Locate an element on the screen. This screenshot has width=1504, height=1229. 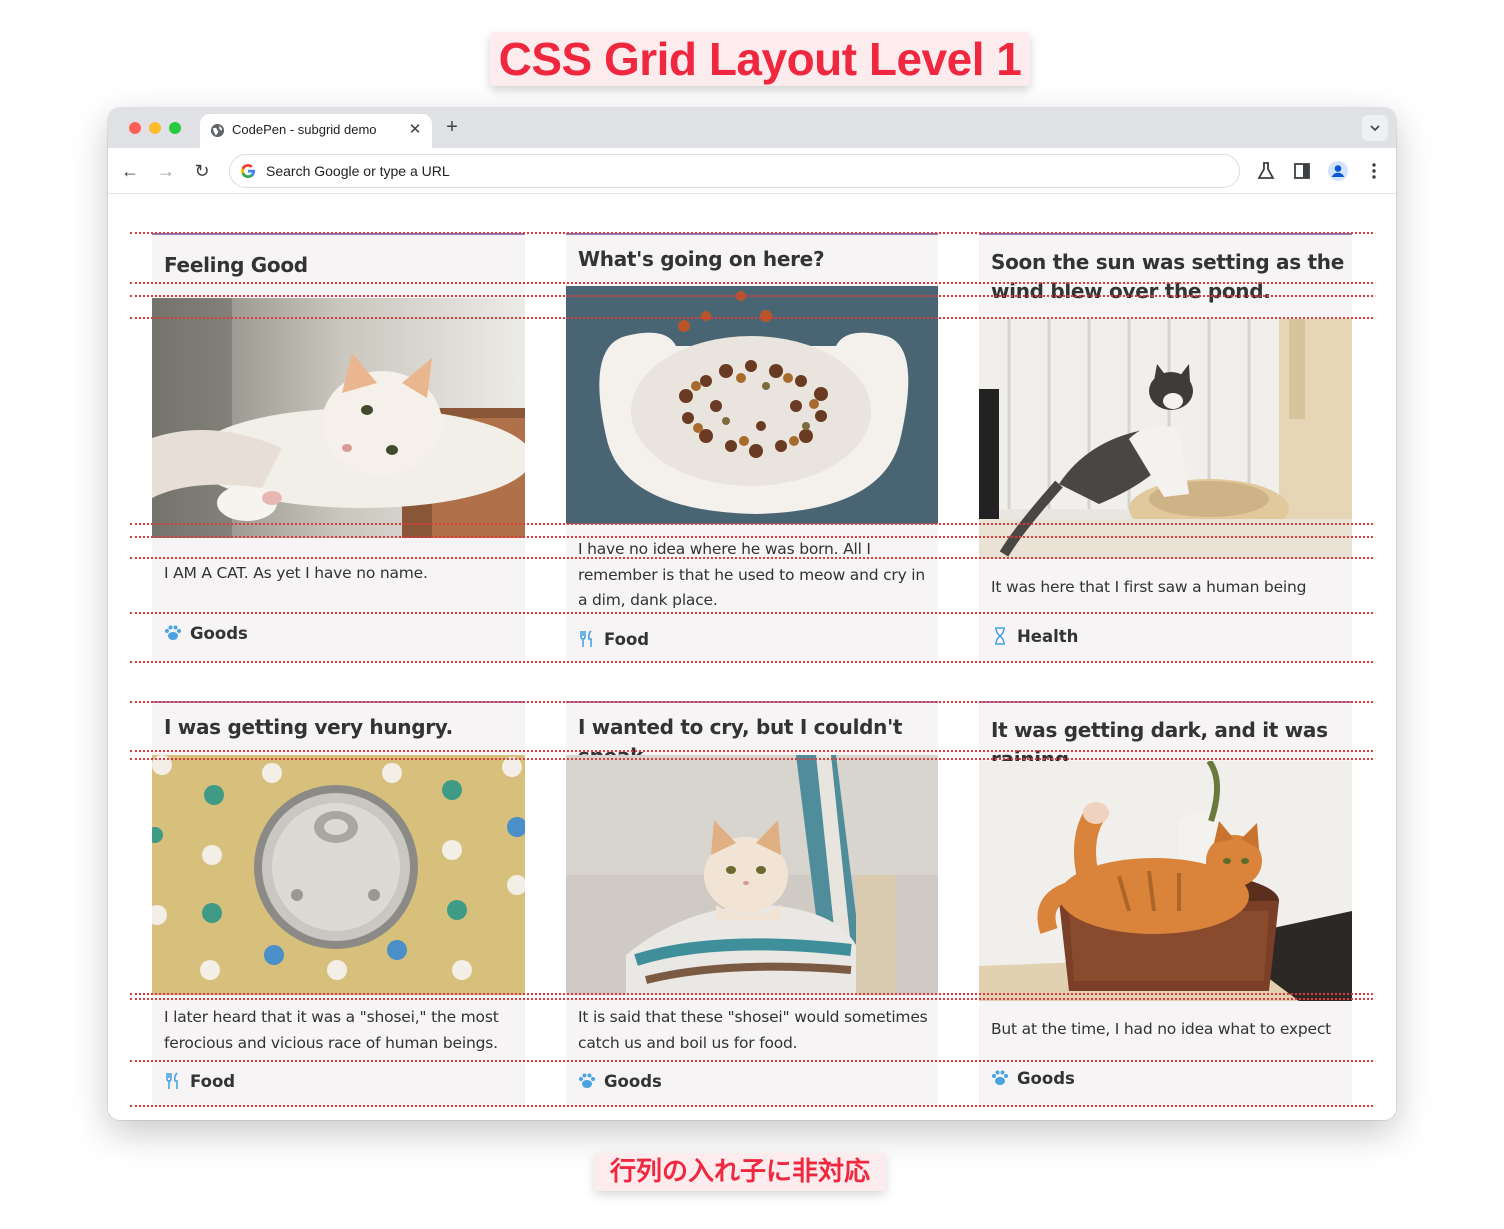
address-bar: Search Google or type a URL is located at coordinates (734, 171).